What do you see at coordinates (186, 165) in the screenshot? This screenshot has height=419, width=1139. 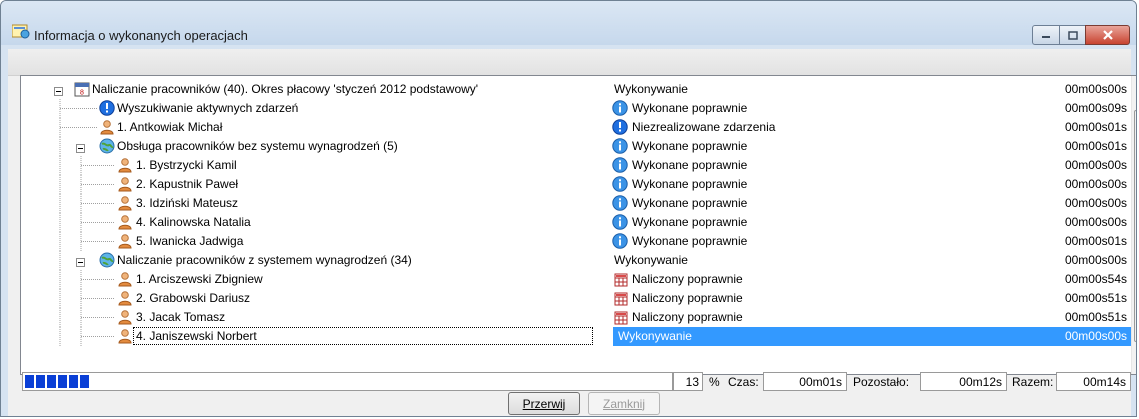 I see `node-label: 1. Bystrzycki Kamil` at bounding box center [186, 165].